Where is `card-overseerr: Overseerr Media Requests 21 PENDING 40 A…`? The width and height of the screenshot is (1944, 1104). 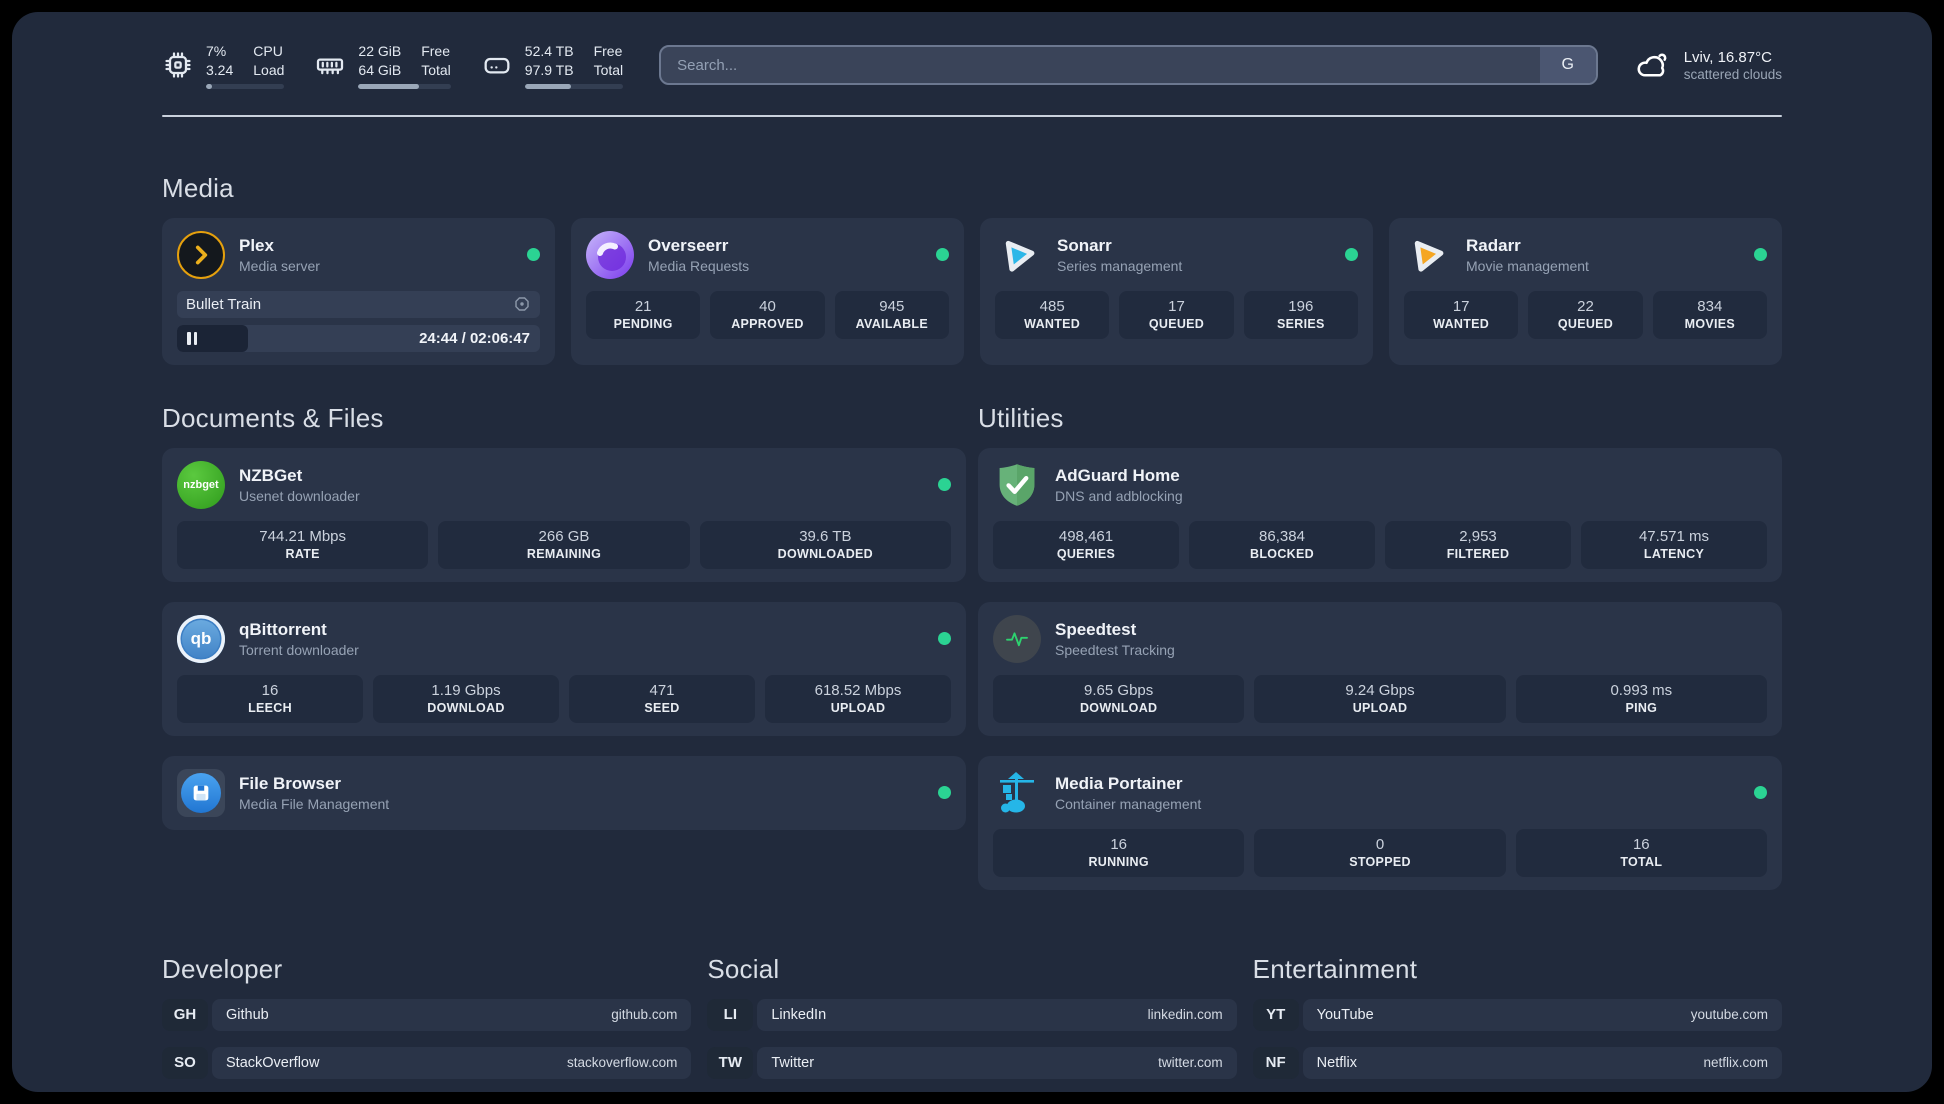
card-overseerr: Overseerr Media Requests 21 PENDING 40 A… is located at coordinates (767, 291).